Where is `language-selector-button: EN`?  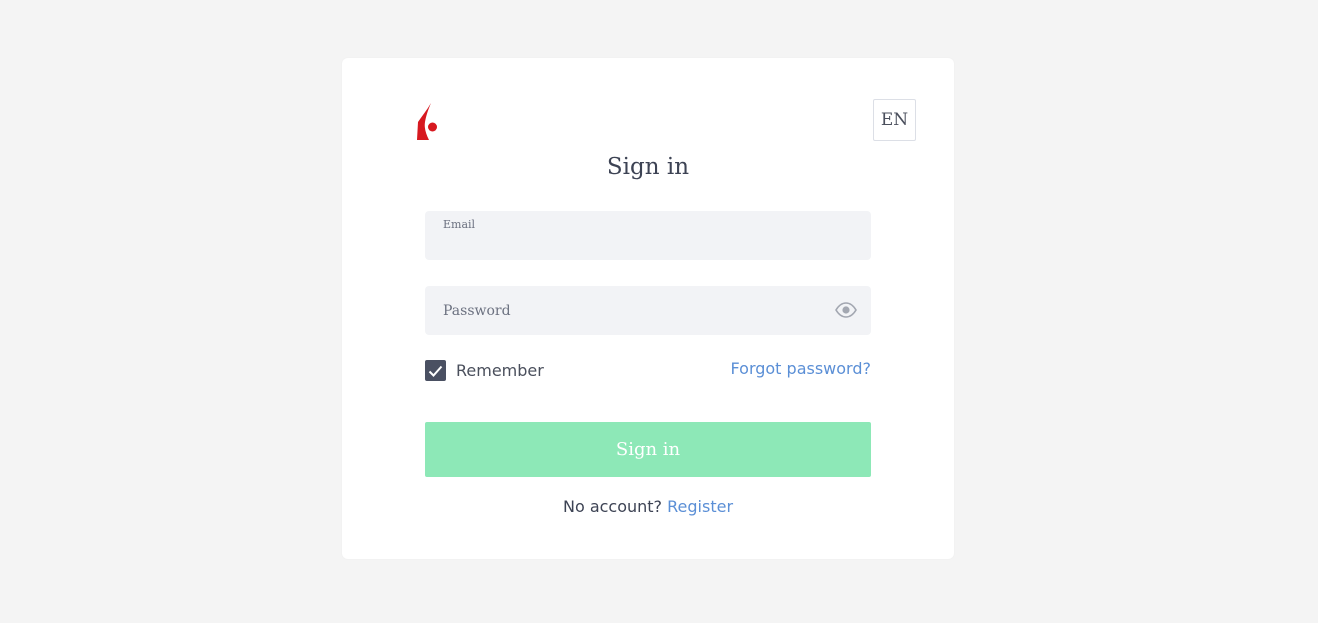
language-selector-button: EN is located at coordinates (894, 120).